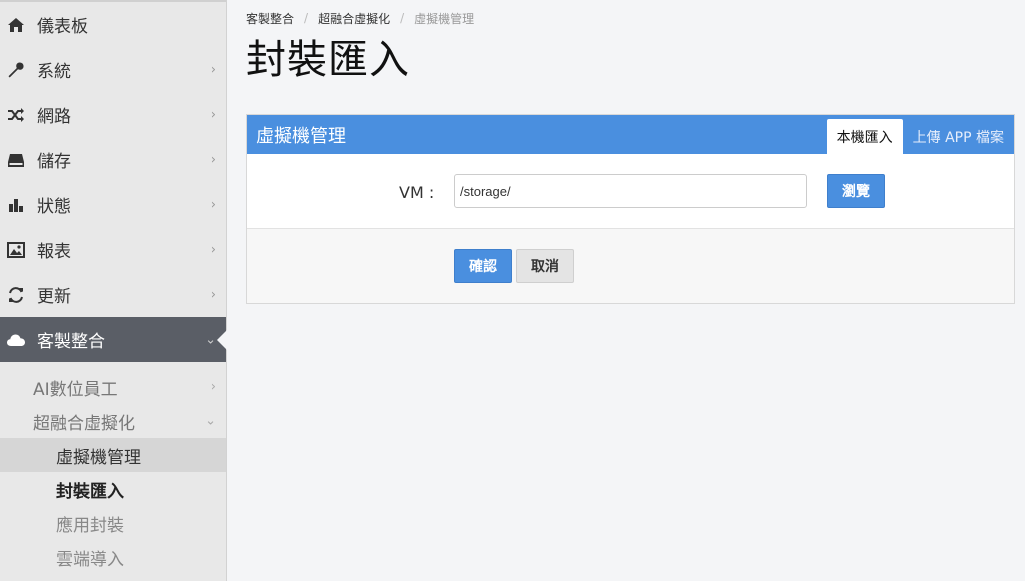  What do you see at coordinates (90, 559) in the screenshot?
I see `sidebar-subsubitem-label: 雲端導入` at bounding box center [90, 559].